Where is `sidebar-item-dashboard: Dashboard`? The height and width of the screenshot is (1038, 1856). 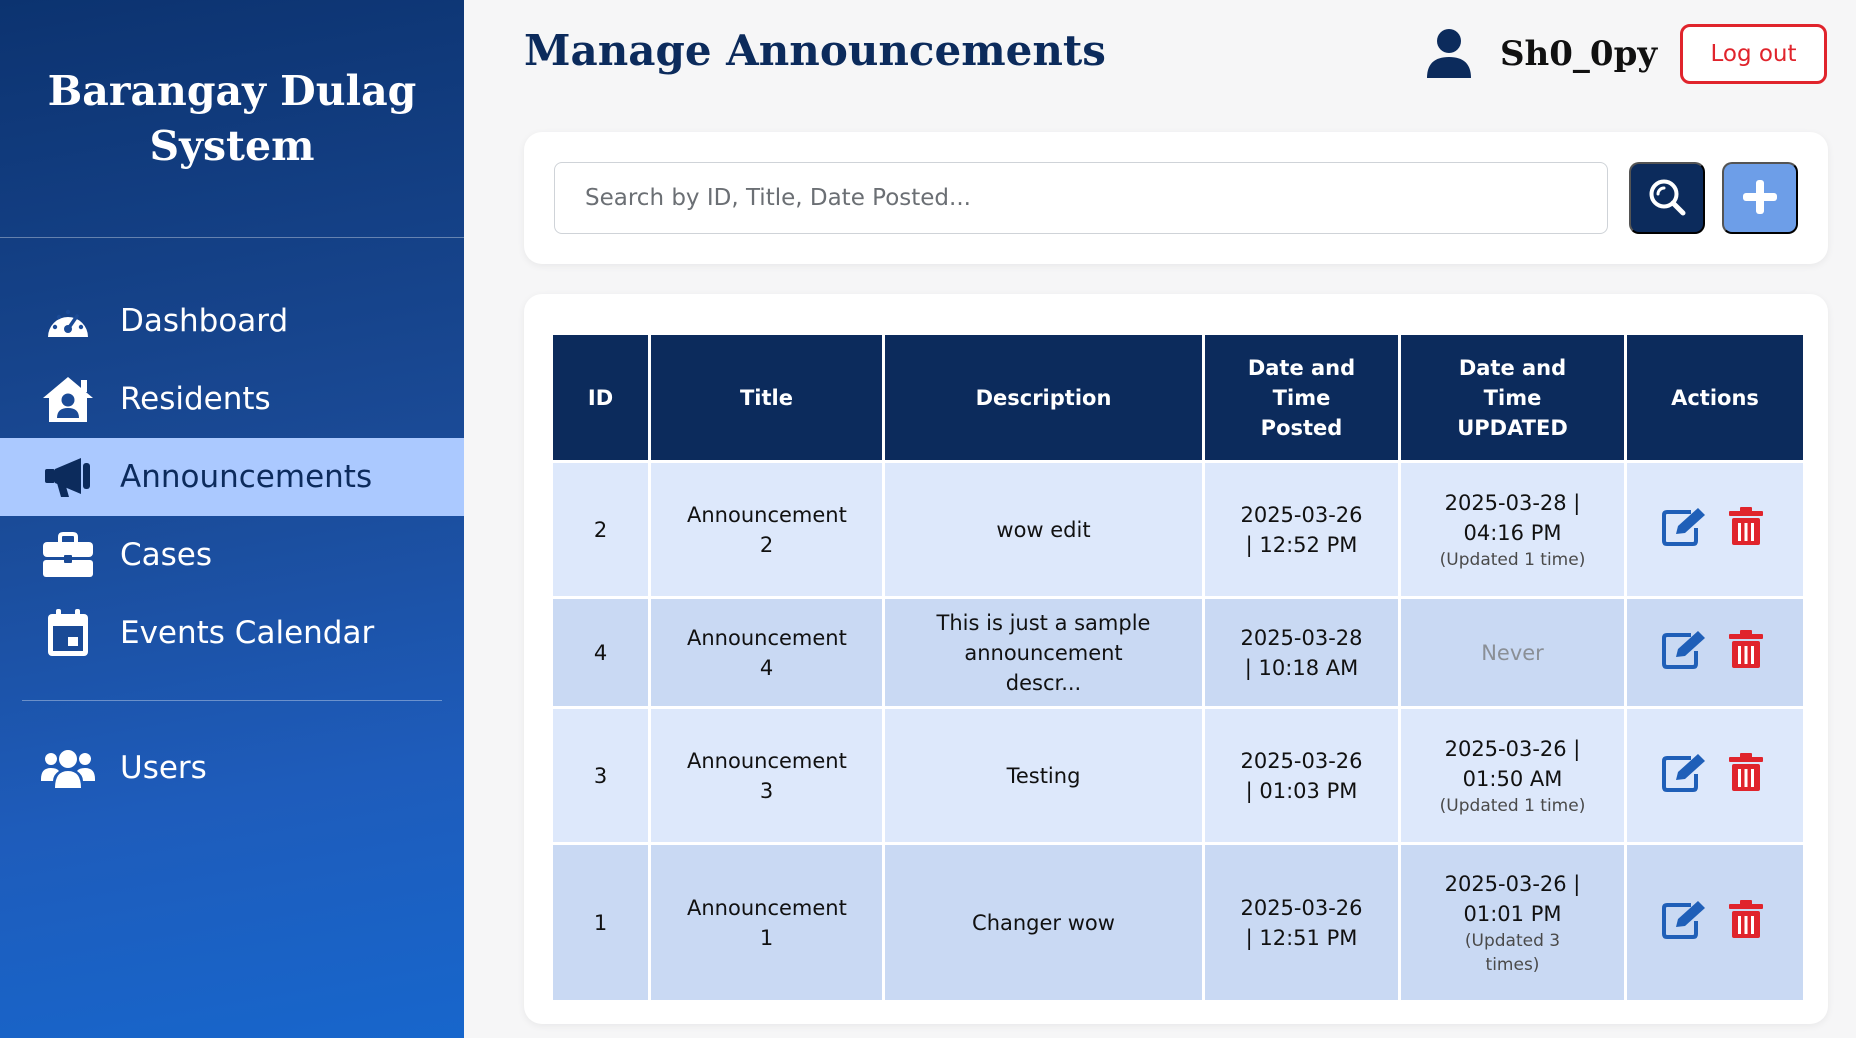 sidebar-item-dashboard: Dashboard is located at coordinates (232, 321).